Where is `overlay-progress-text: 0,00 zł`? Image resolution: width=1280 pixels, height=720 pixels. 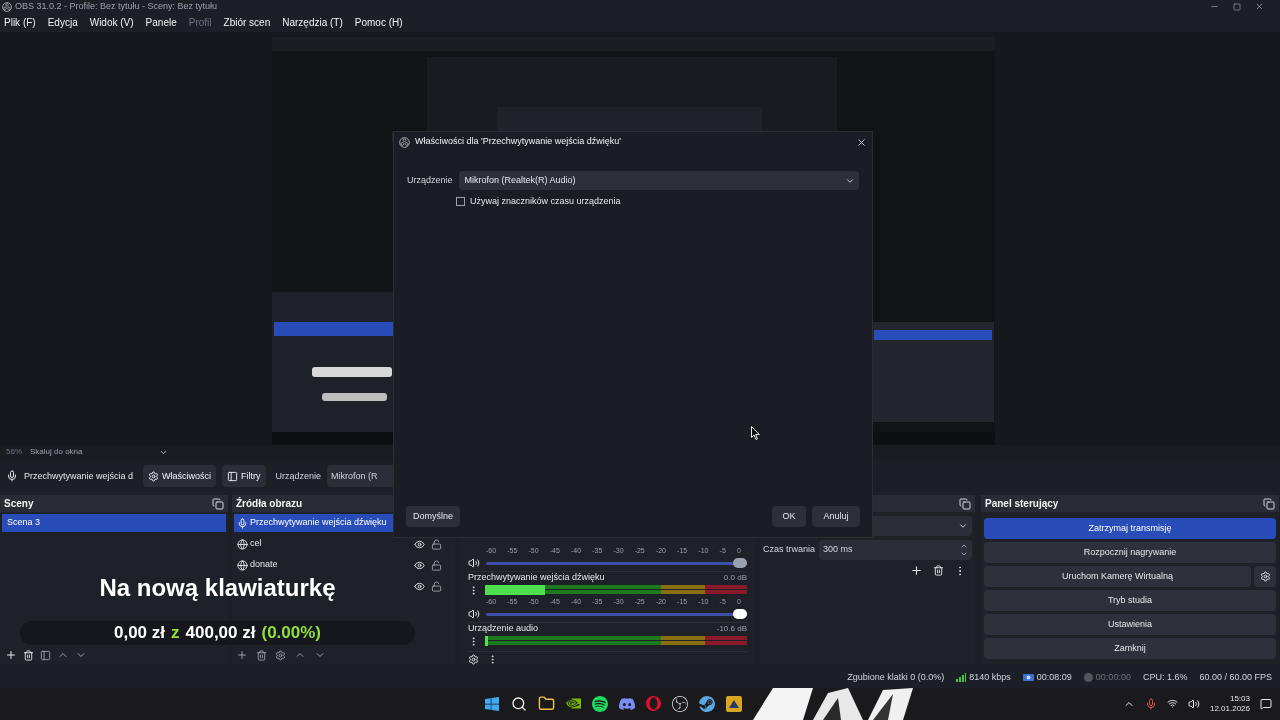
overlay-progress-text: 0,00 zł is located at coordinates (140, 633).